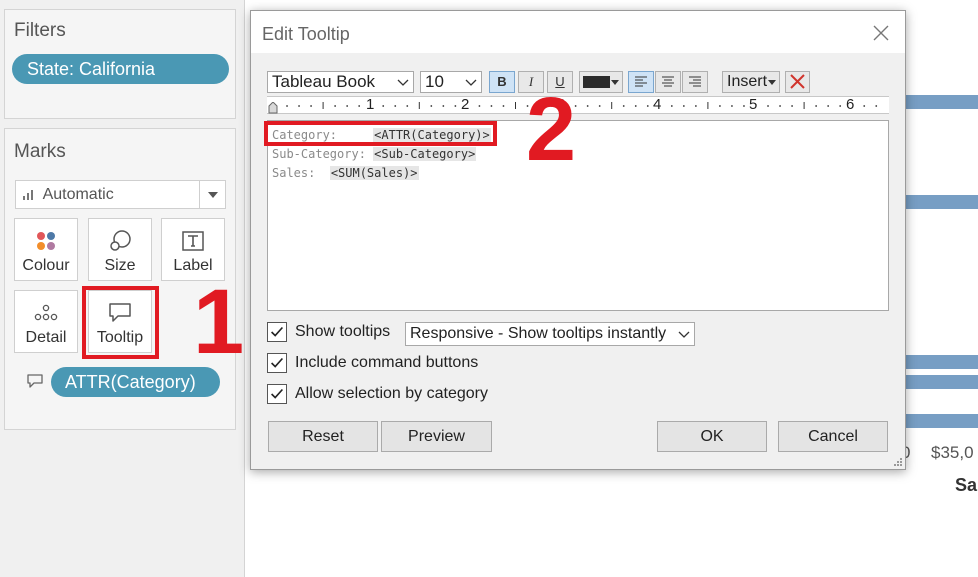  I want to click on align-left-icon, so click(641, 81).